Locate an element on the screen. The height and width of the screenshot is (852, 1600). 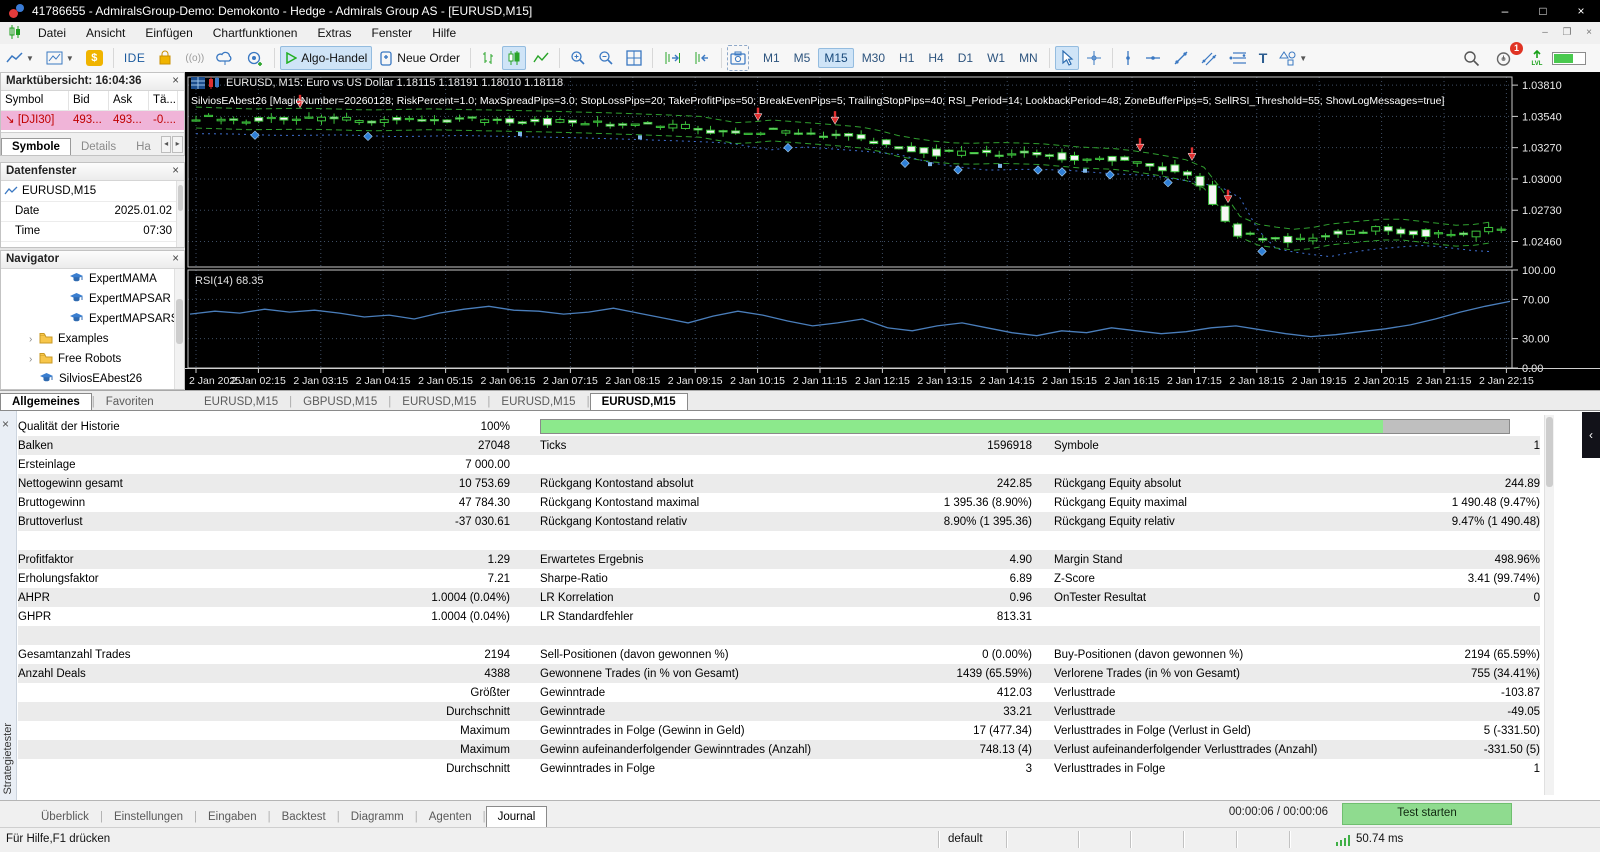
navigator-scrollbar is located at coordinates (179, 321).